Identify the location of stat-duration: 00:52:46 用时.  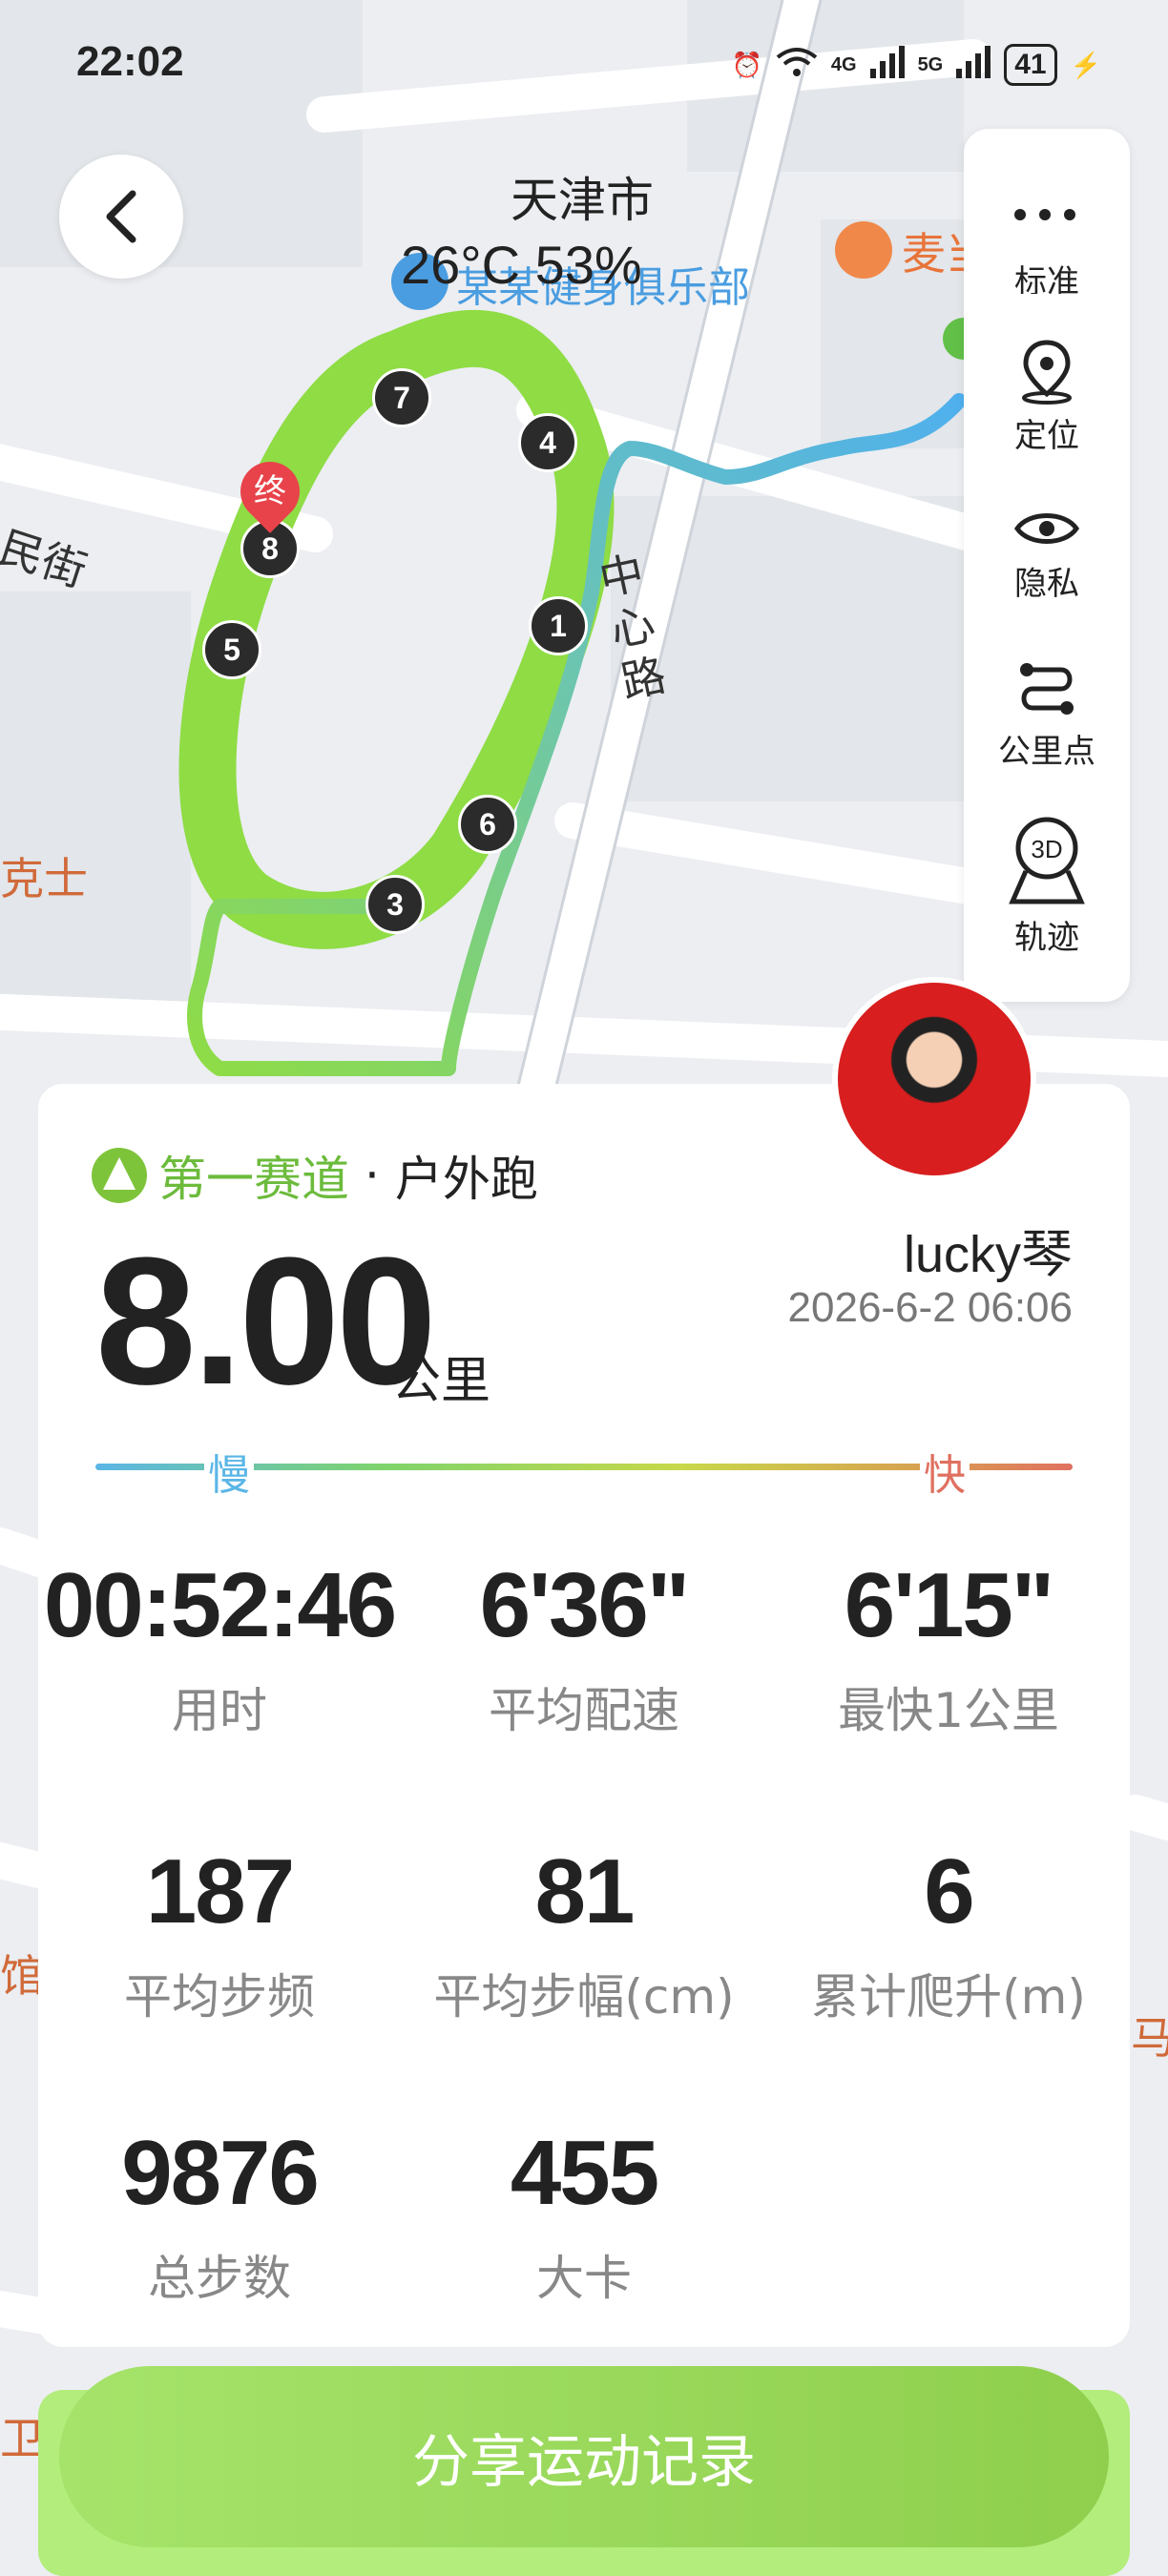
(219, 1650).